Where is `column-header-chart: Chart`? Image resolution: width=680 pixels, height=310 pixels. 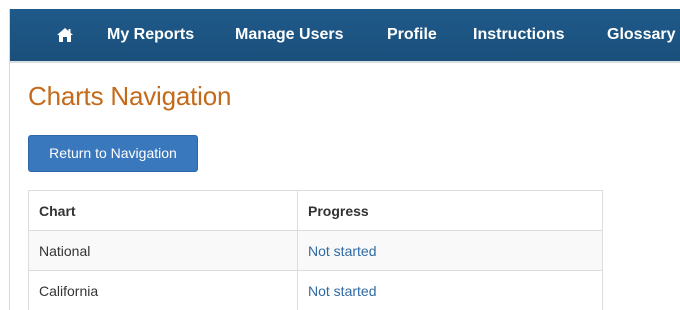
column-header-chart: Chart is located at coordinates (163, 210).